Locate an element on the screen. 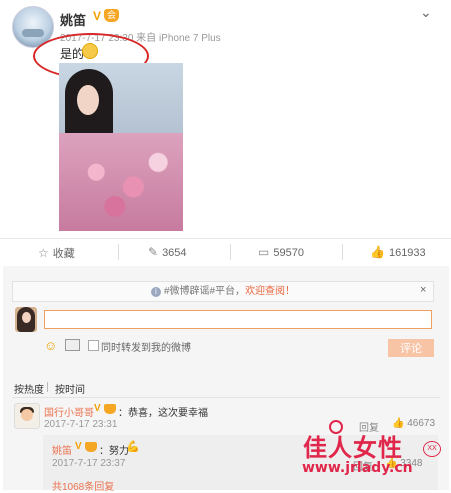  like-count: 161933 is located at coordinates (407, 253).